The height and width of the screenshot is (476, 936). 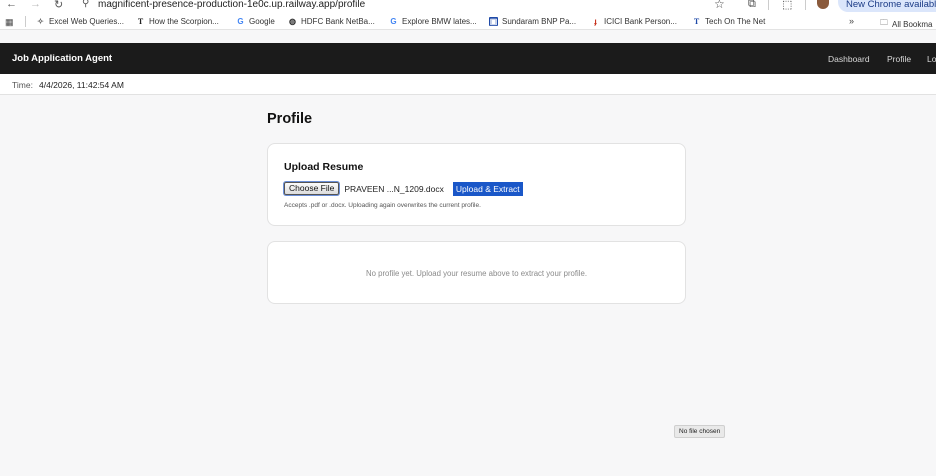 What do you see at coordinates (884, 22) in the screenshot?
I see `folder-icon: 🗀` at bounding box center [884, 22].